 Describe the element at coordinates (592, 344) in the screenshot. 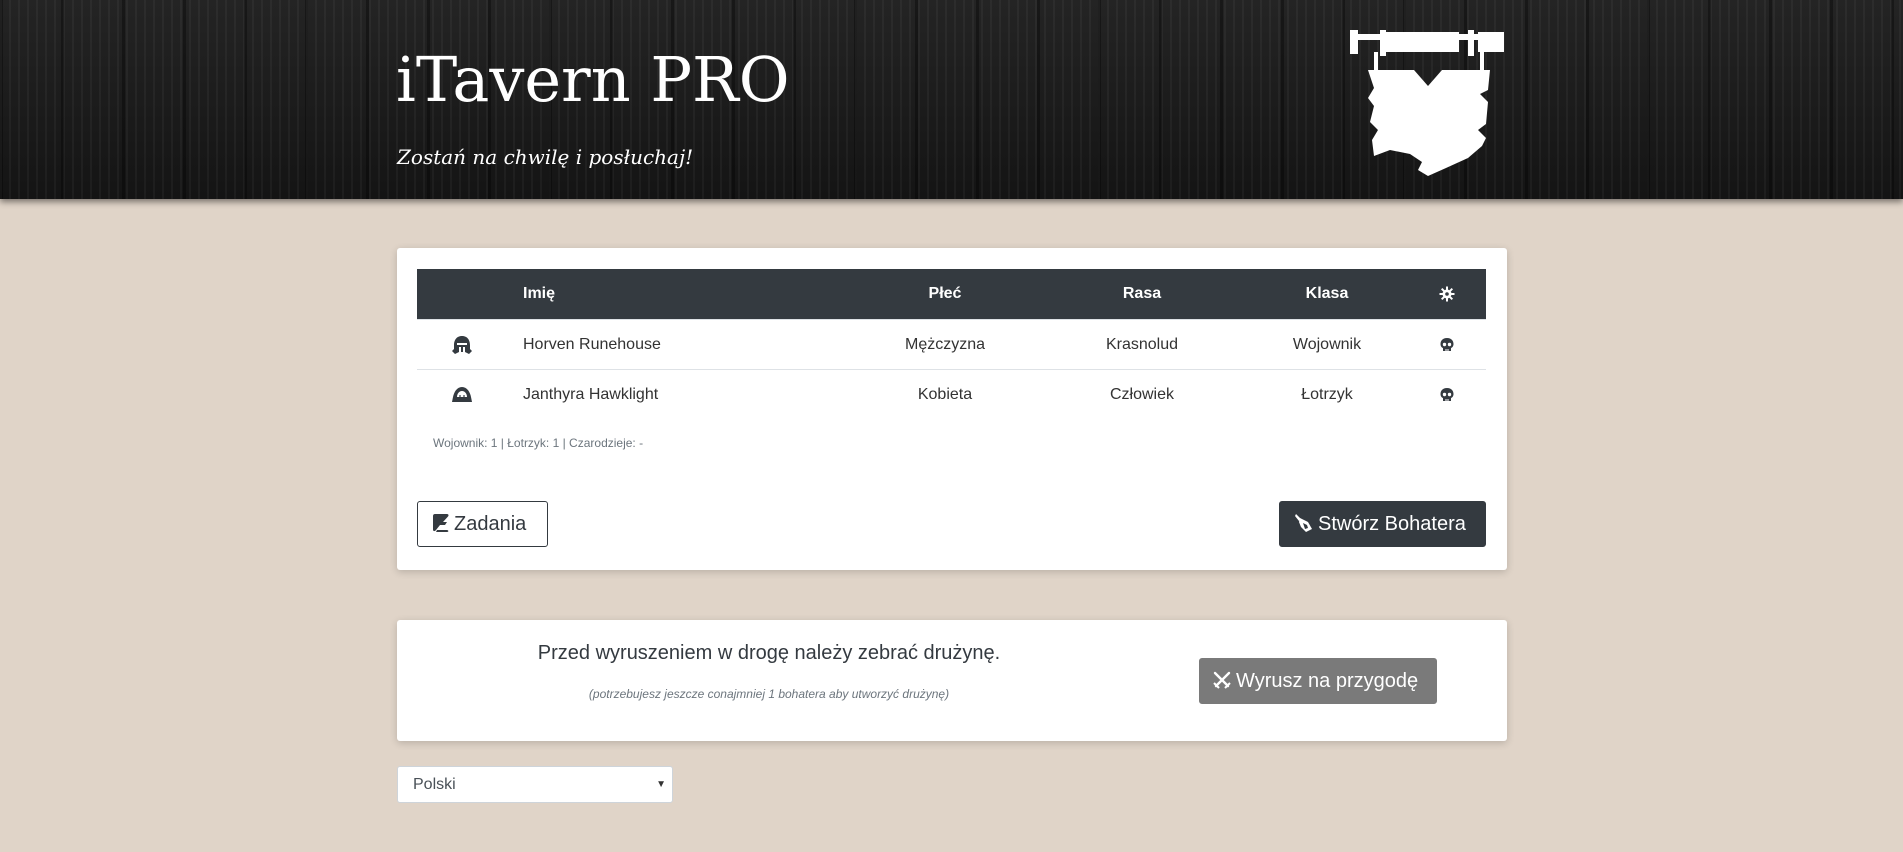

I see `hero-name: Horven Runehouse` at that location.